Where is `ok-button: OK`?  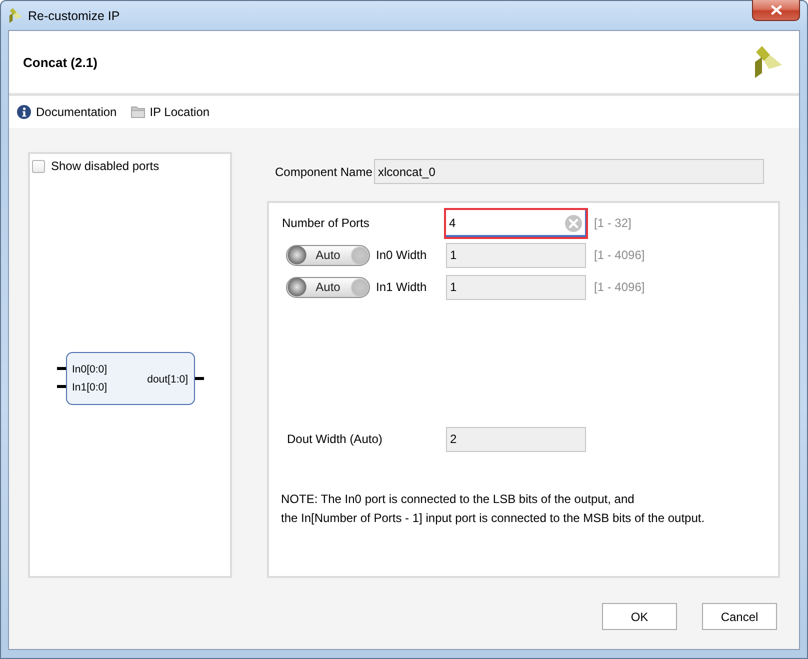 ok-button: OK is located at coordinates (639, 616).